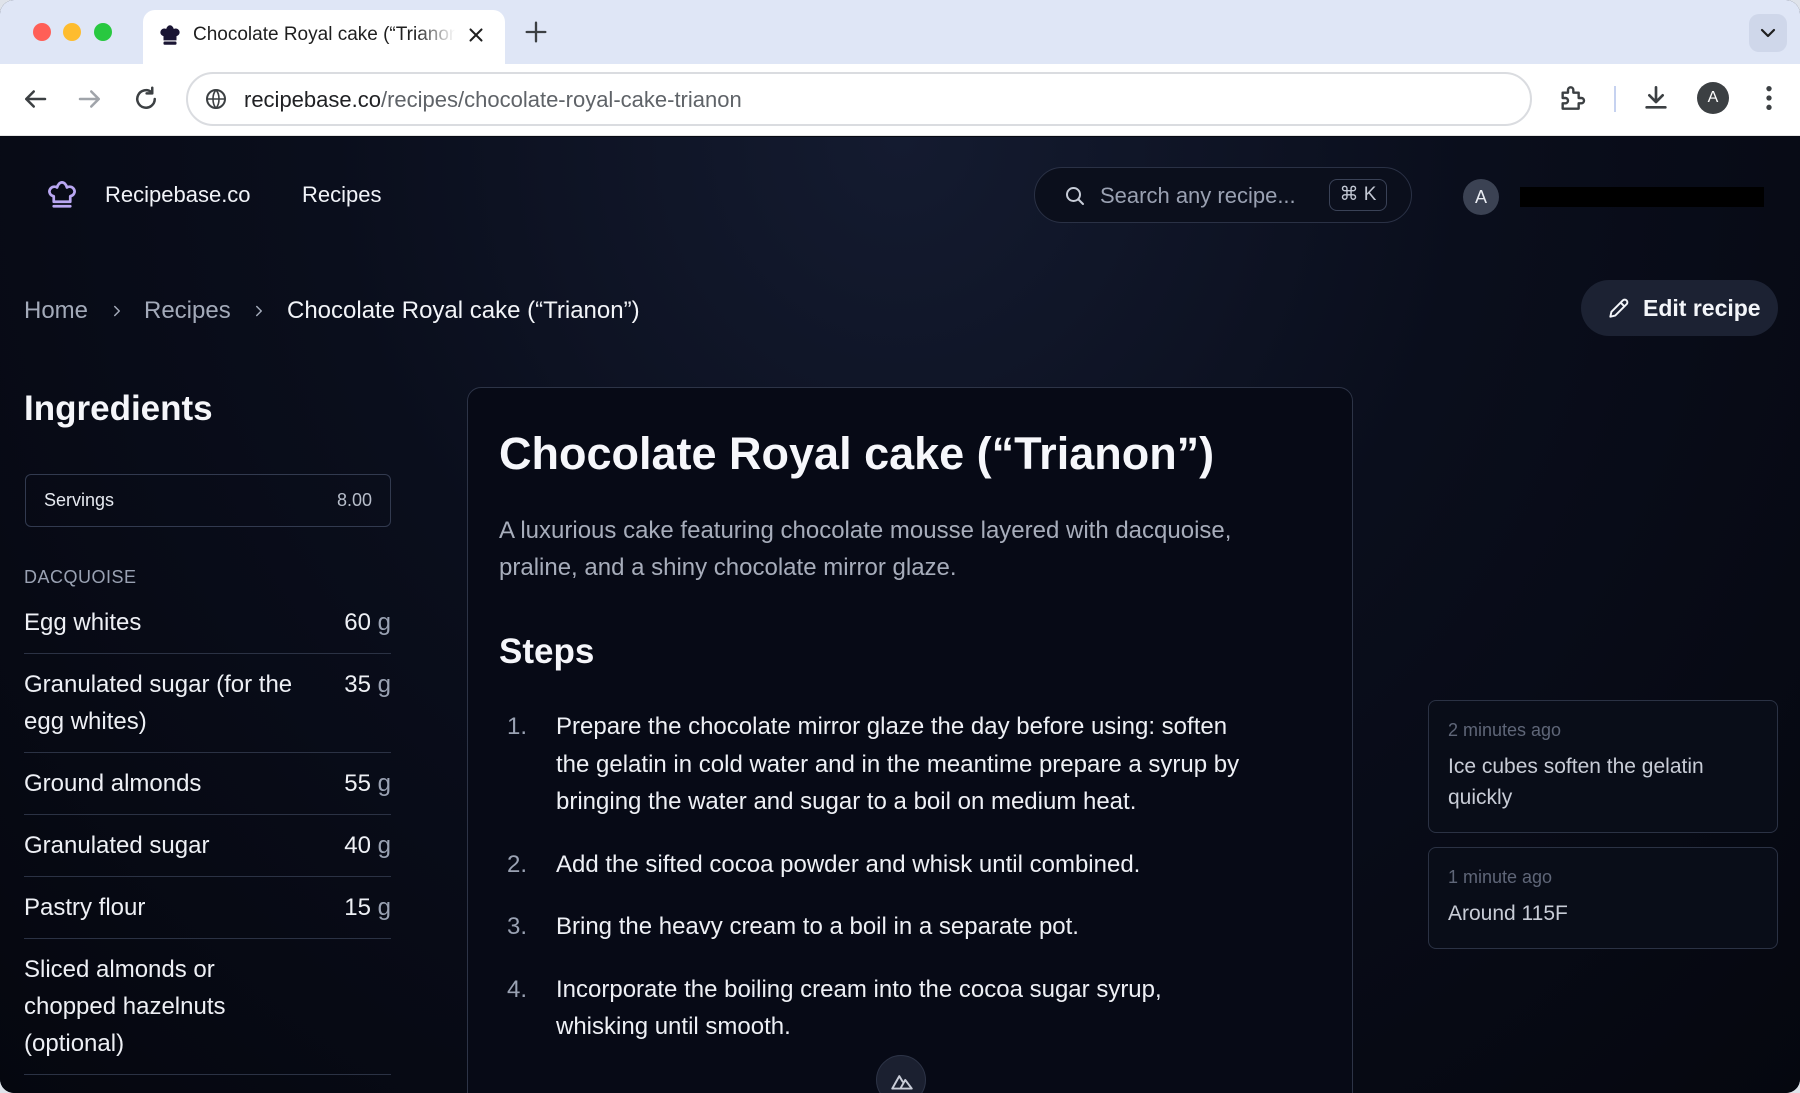 This screenshot has width=1800, height=1093. What do you see at coordinates (35, 99) in the screenshot?
I see `back-arrow-icon` at bounding box center [35, 99].